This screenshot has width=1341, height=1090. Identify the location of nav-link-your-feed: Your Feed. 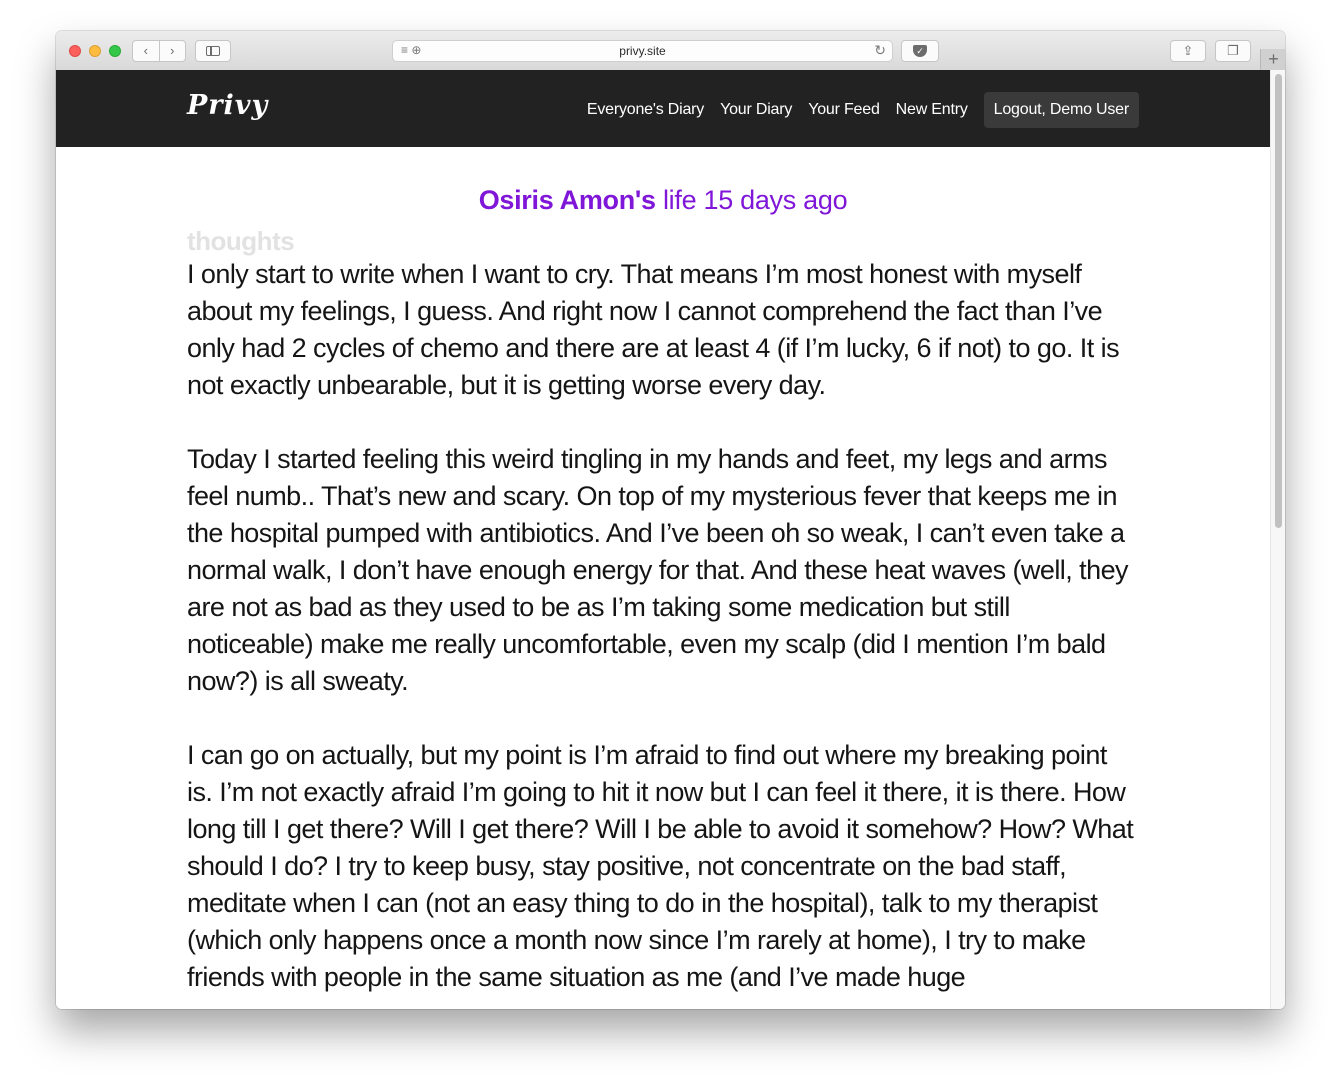
(844, 110).